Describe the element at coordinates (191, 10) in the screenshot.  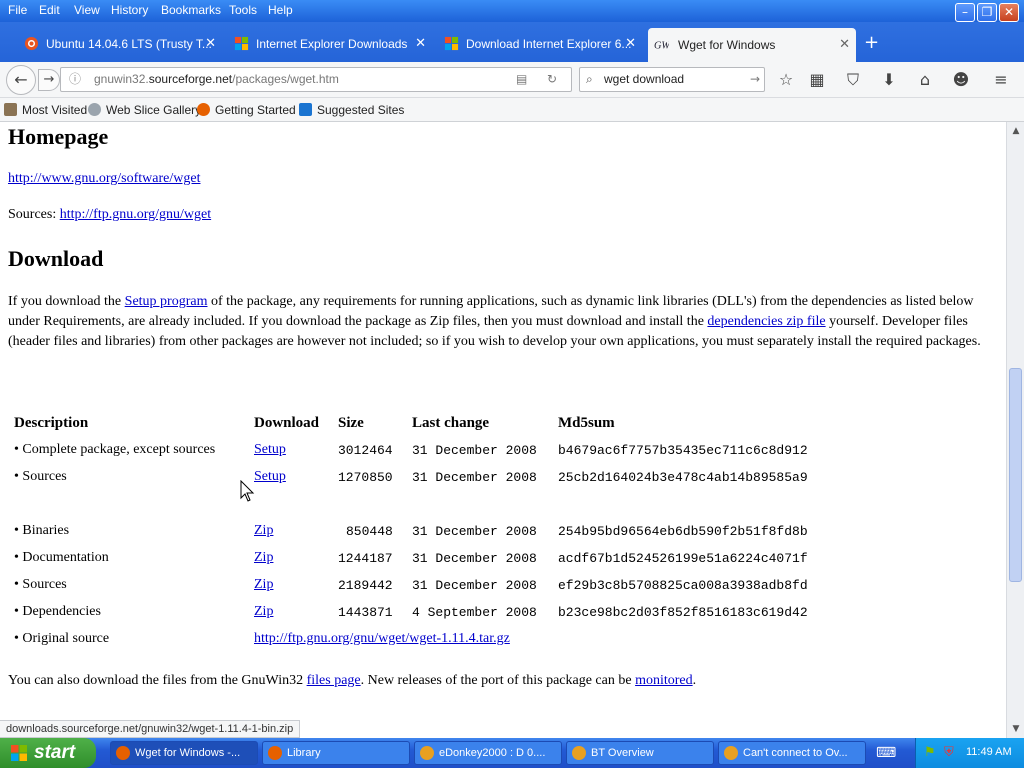
I see `menu-bookmarks: Bookmarks` at that location.